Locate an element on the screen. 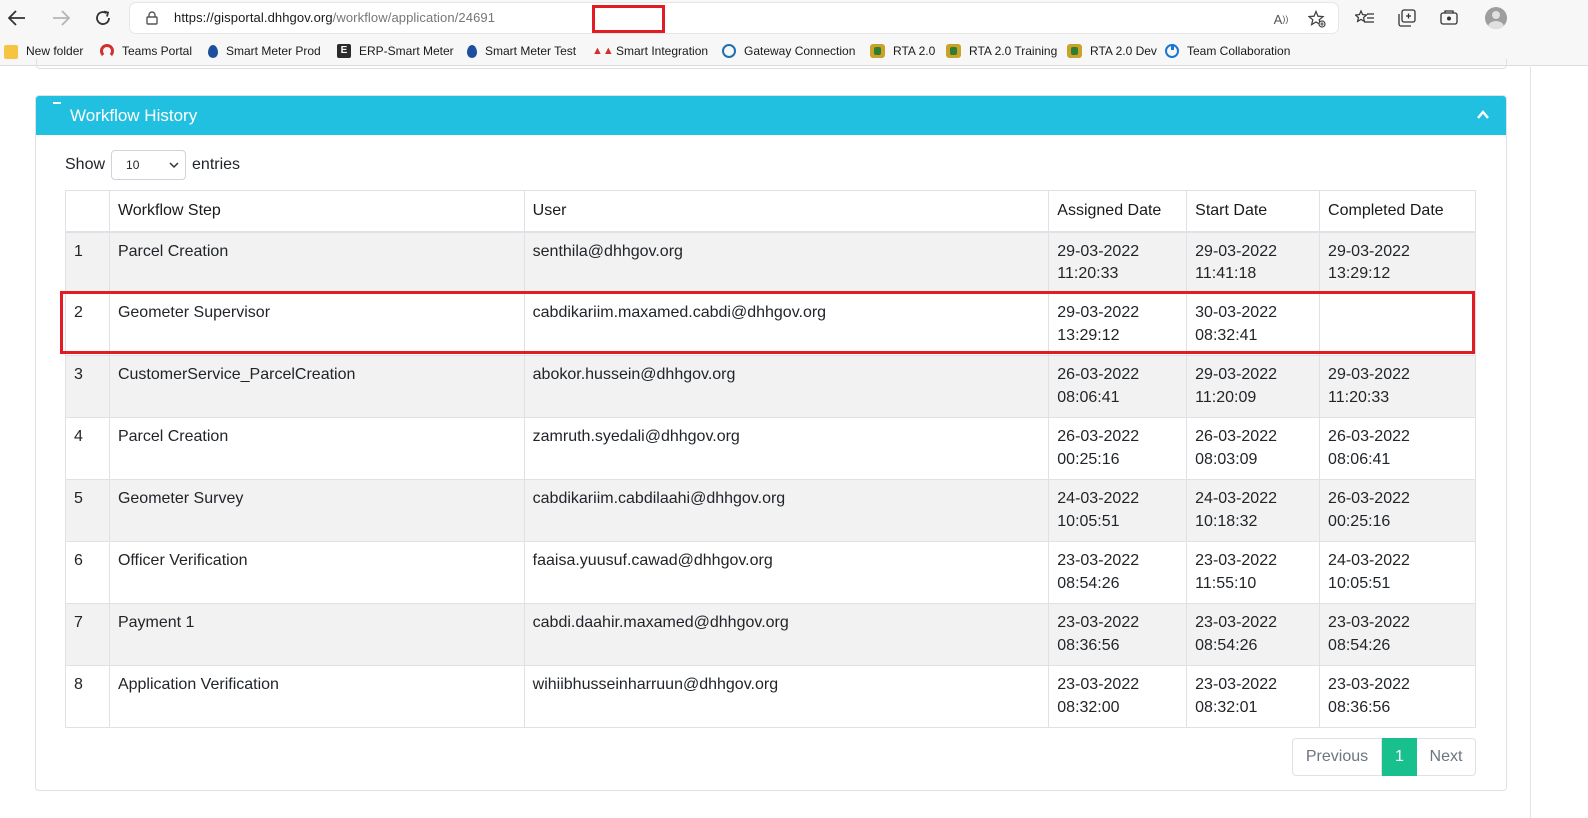  cell-start-date: 26-03-2022 08:03:09 is located at coordinates (1253, 448).